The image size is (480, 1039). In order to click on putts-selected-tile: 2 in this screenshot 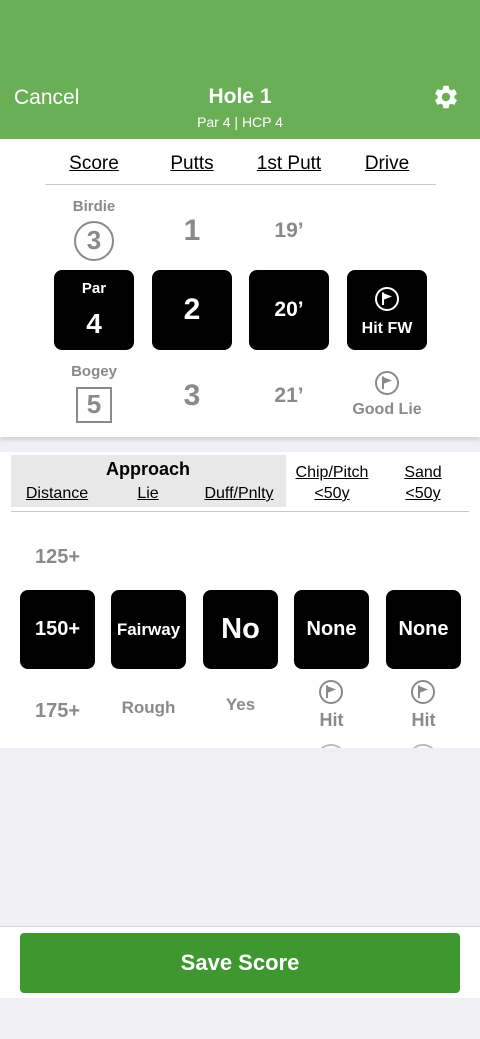, I will do `click(192, 310)`.